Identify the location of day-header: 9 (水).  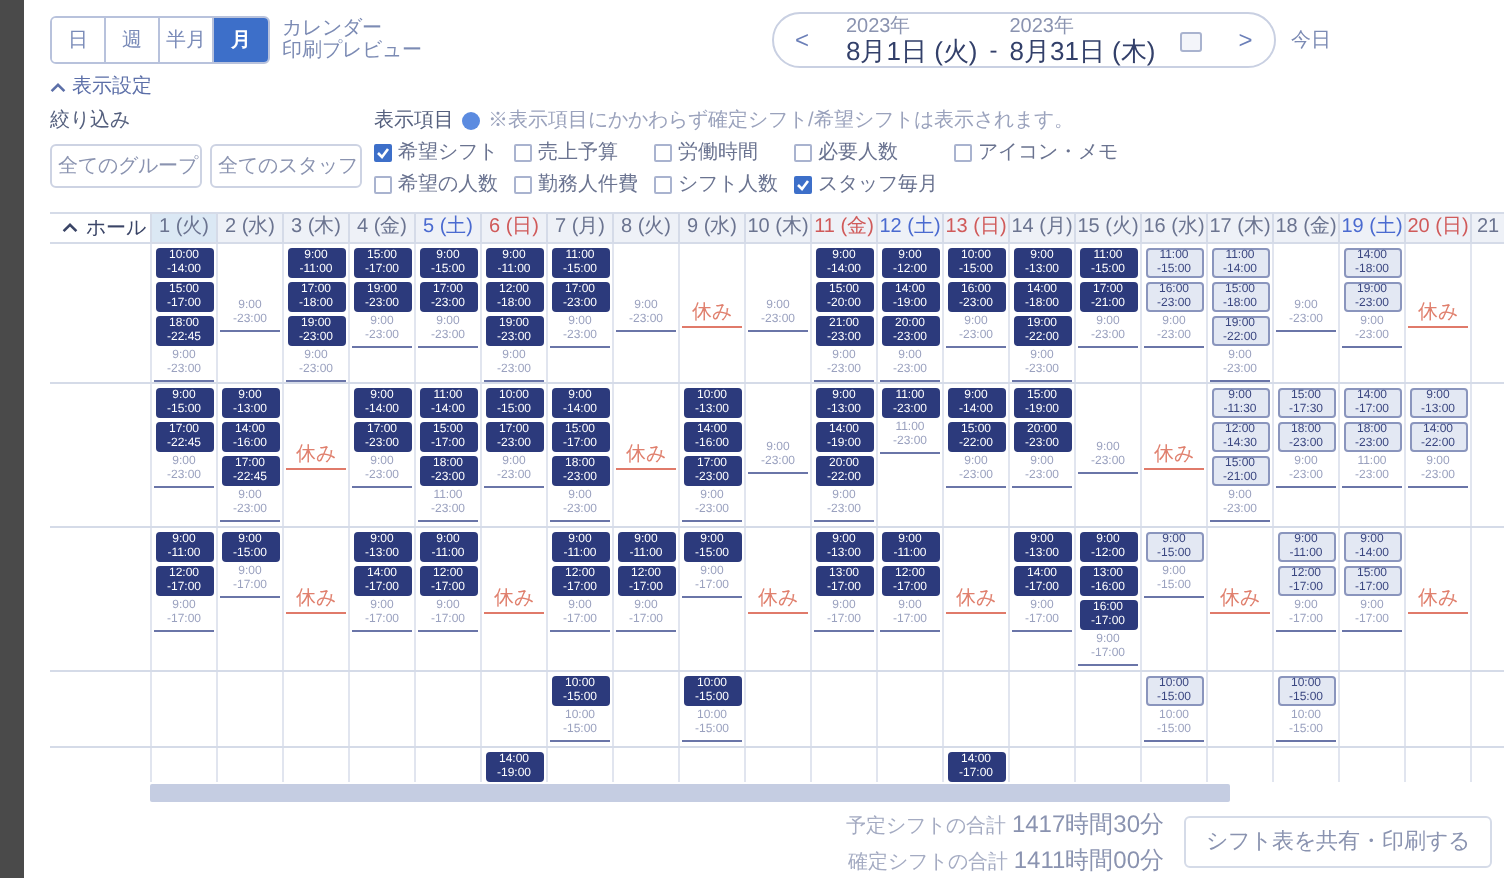
(711, 228).